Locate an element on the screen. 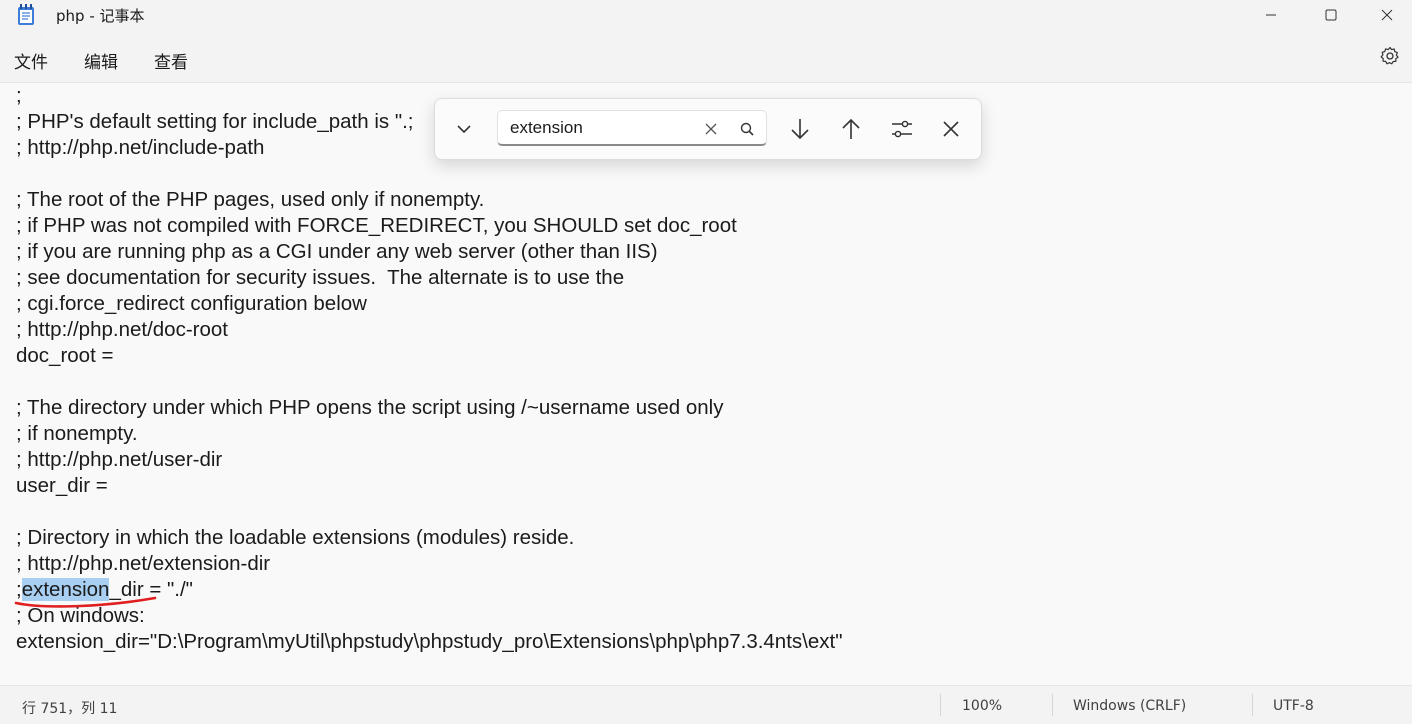  minimize-icon is located at coordinates (1271, 15).